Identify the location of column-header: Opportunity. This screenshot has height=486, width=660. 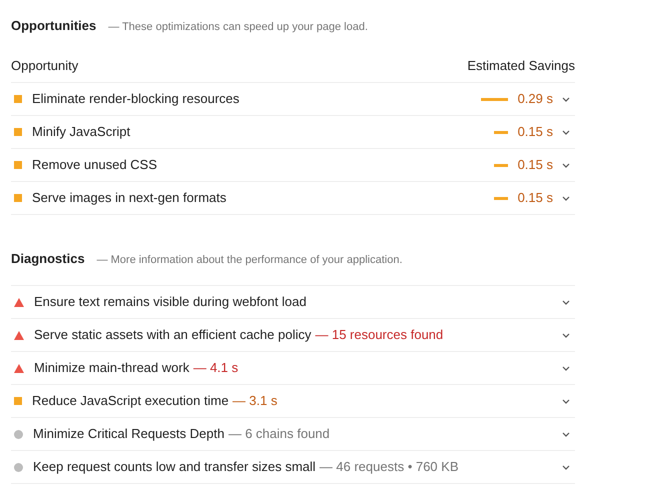
(44, 65).